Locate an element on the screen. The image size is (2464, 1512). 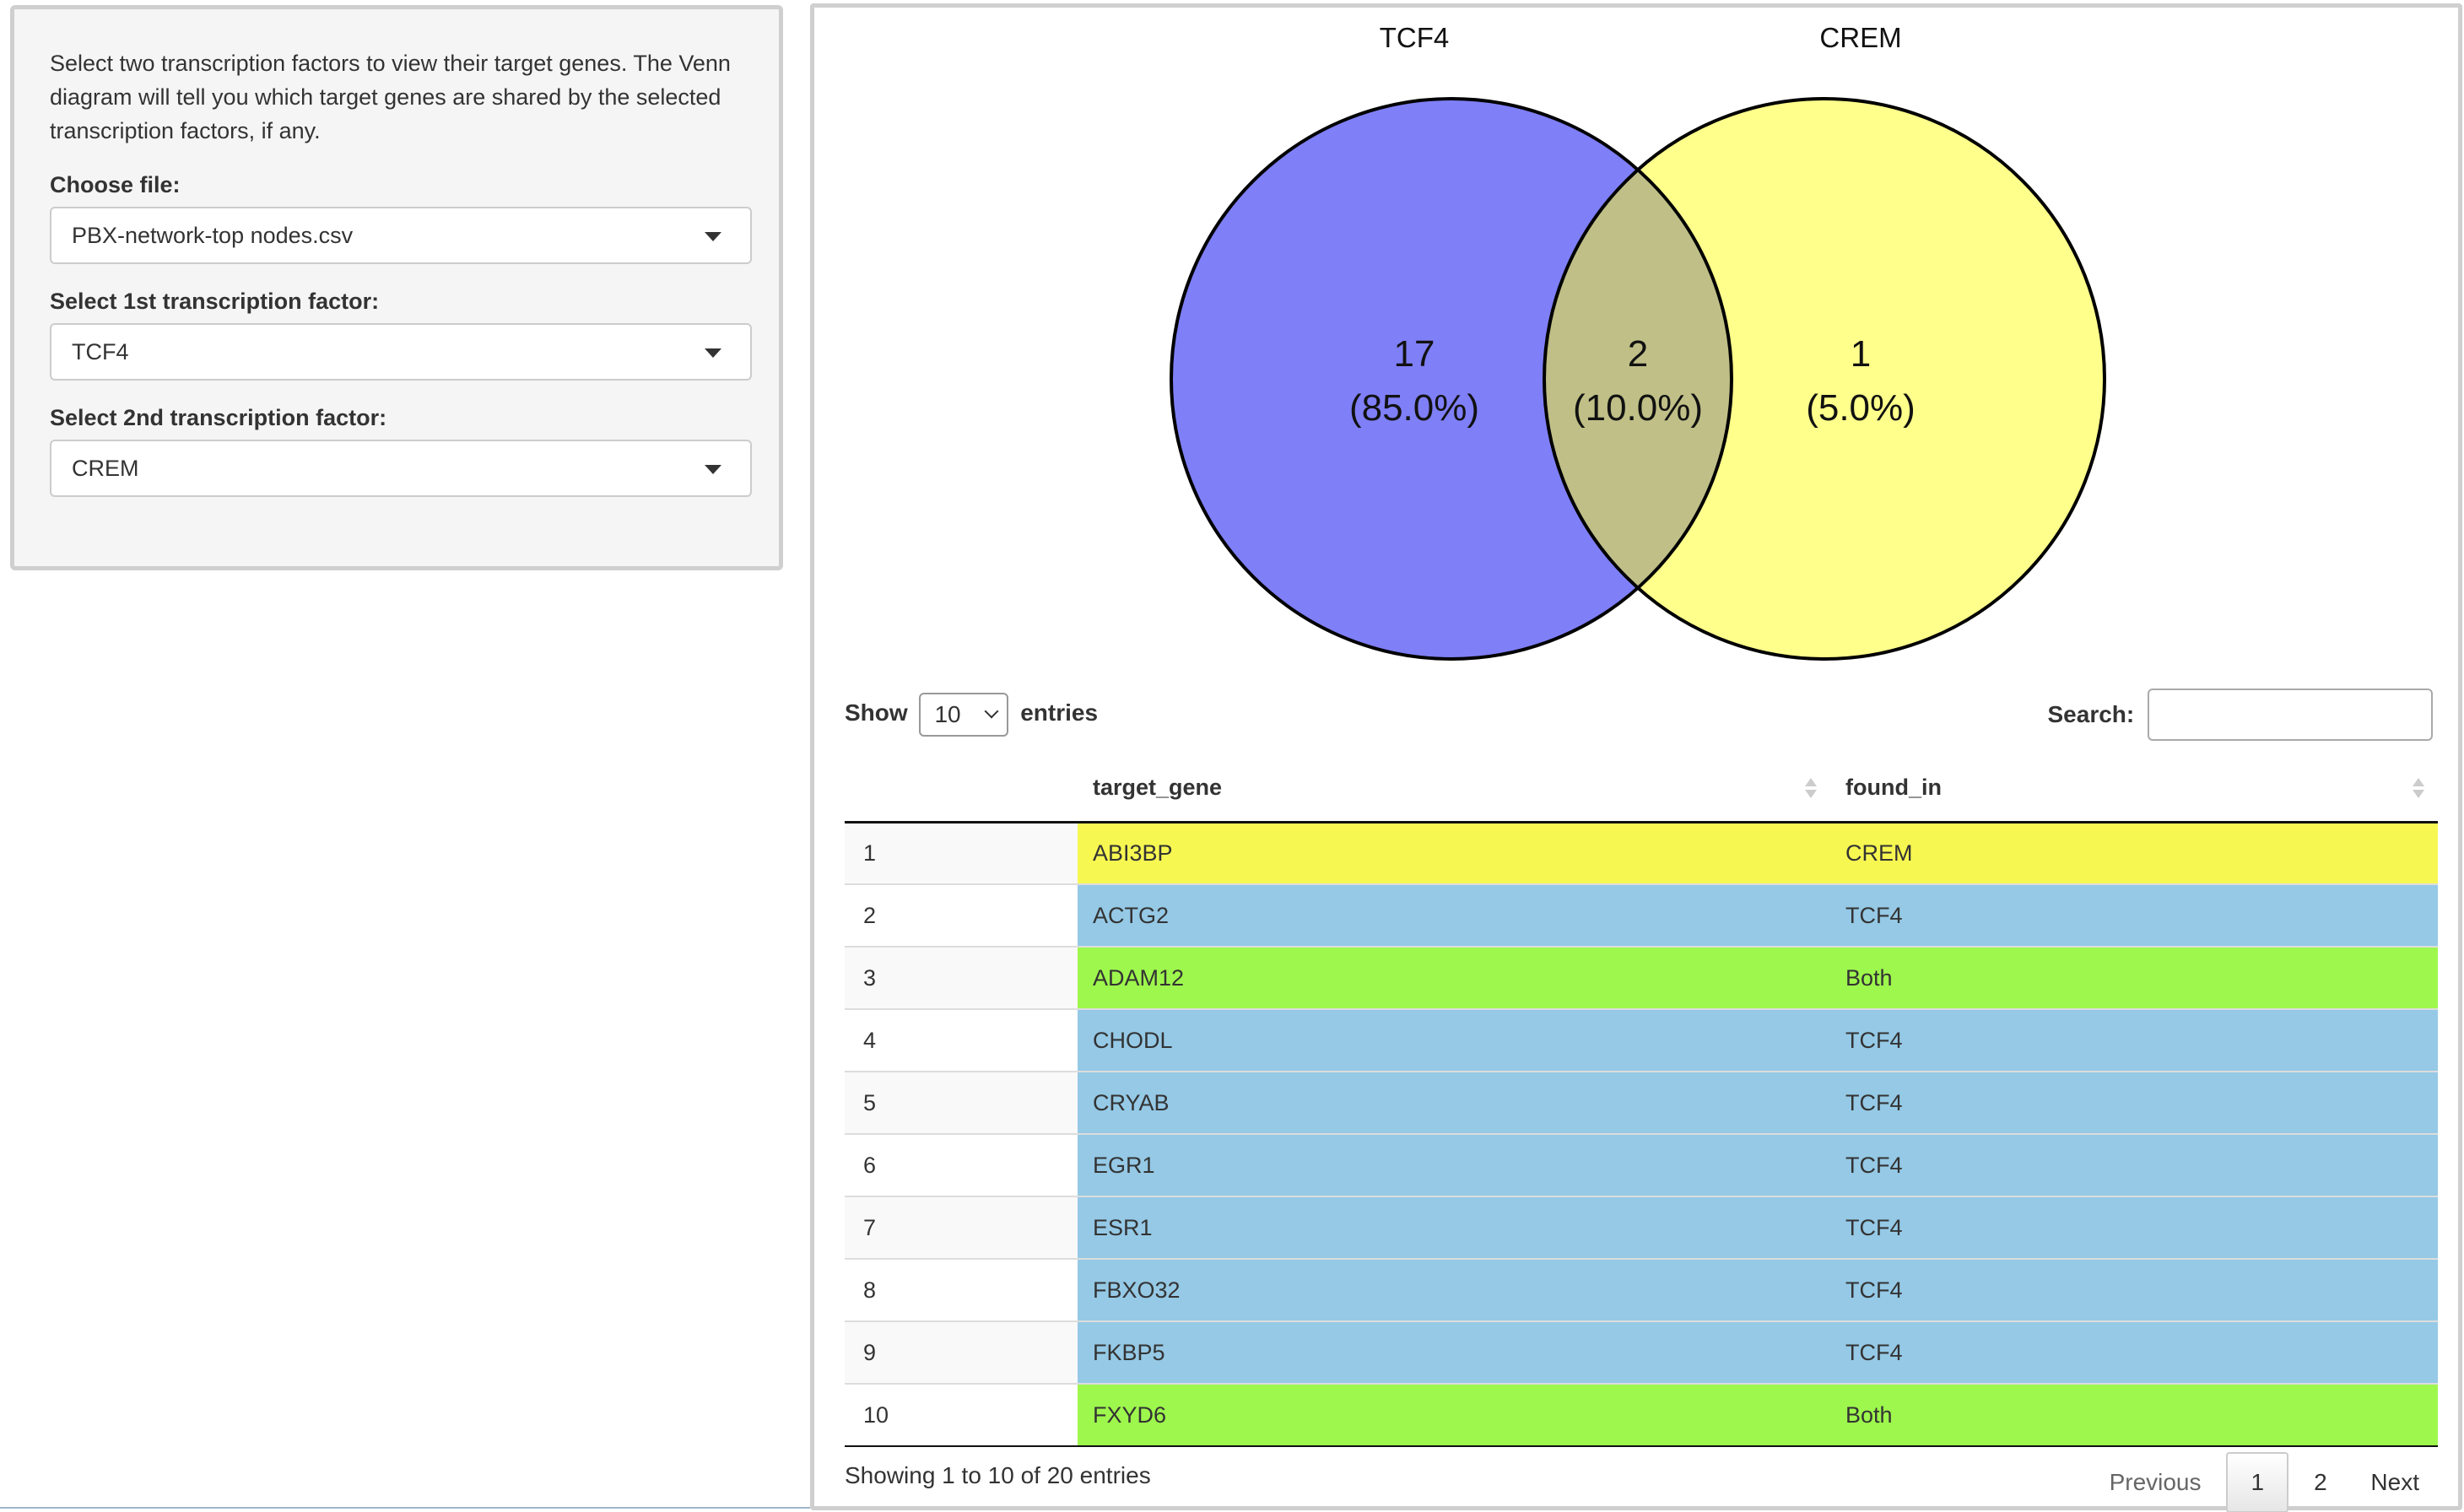
entries-select: 10 is located at coordinates (964, 714).